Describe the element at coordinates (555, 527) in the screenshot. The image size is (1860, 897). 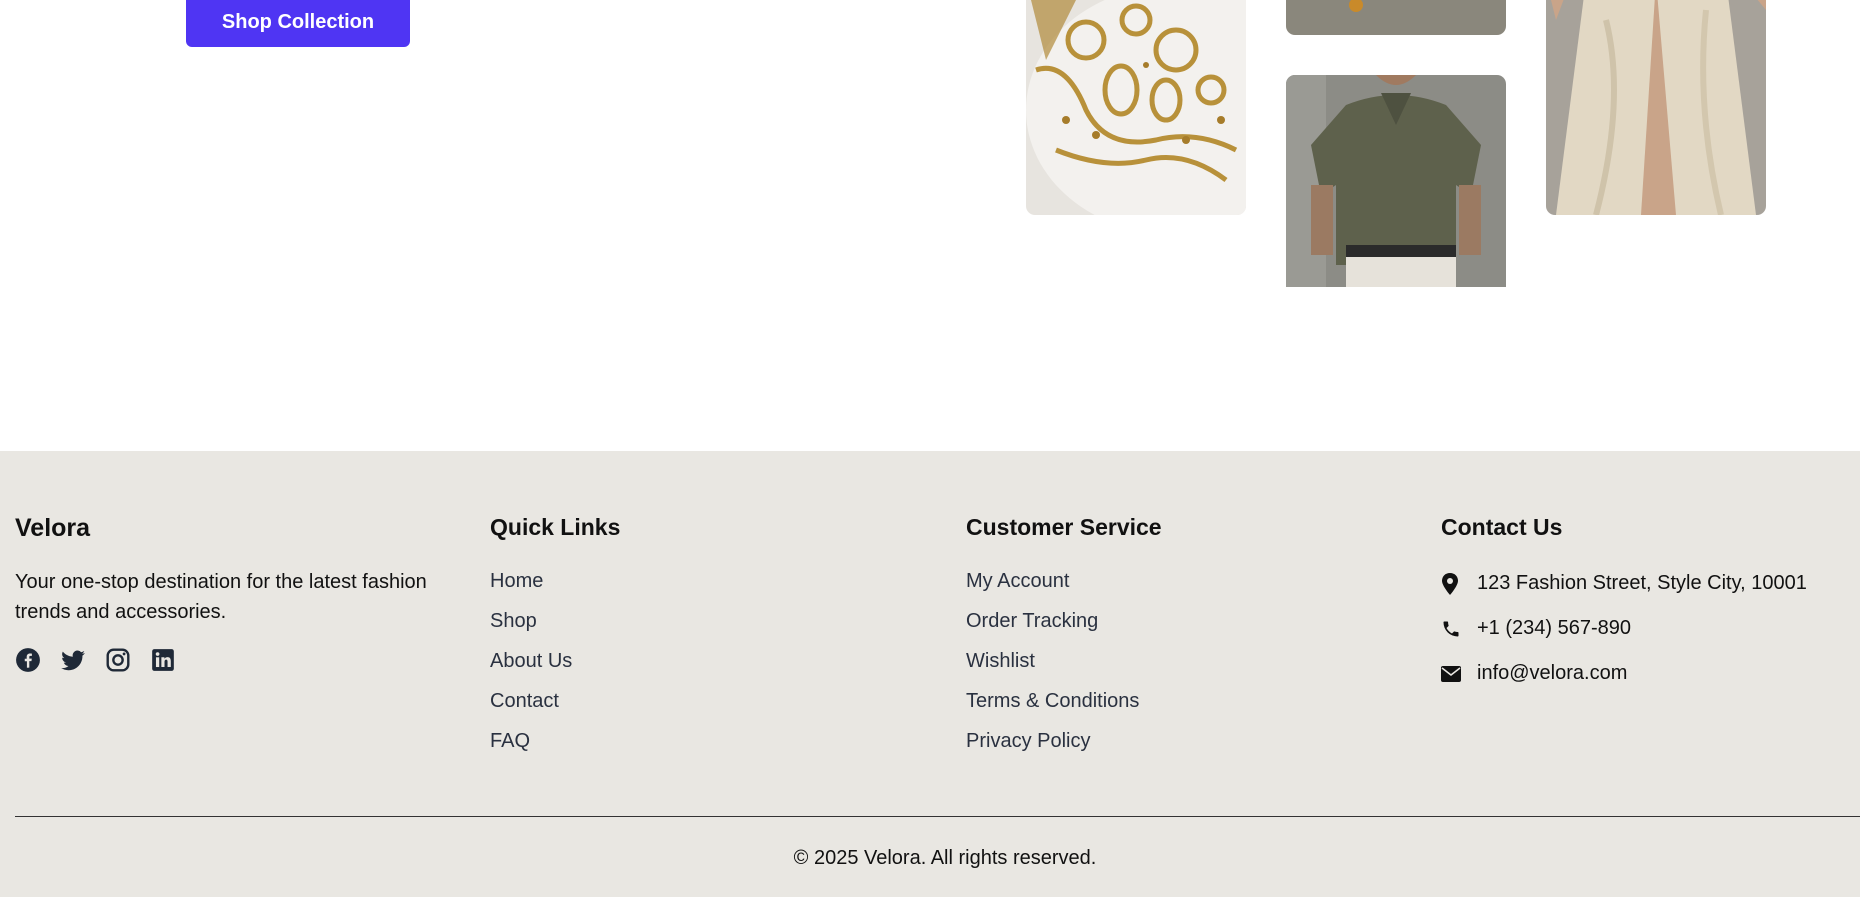
I see `quick-links-heading: Quick Links` at that location.